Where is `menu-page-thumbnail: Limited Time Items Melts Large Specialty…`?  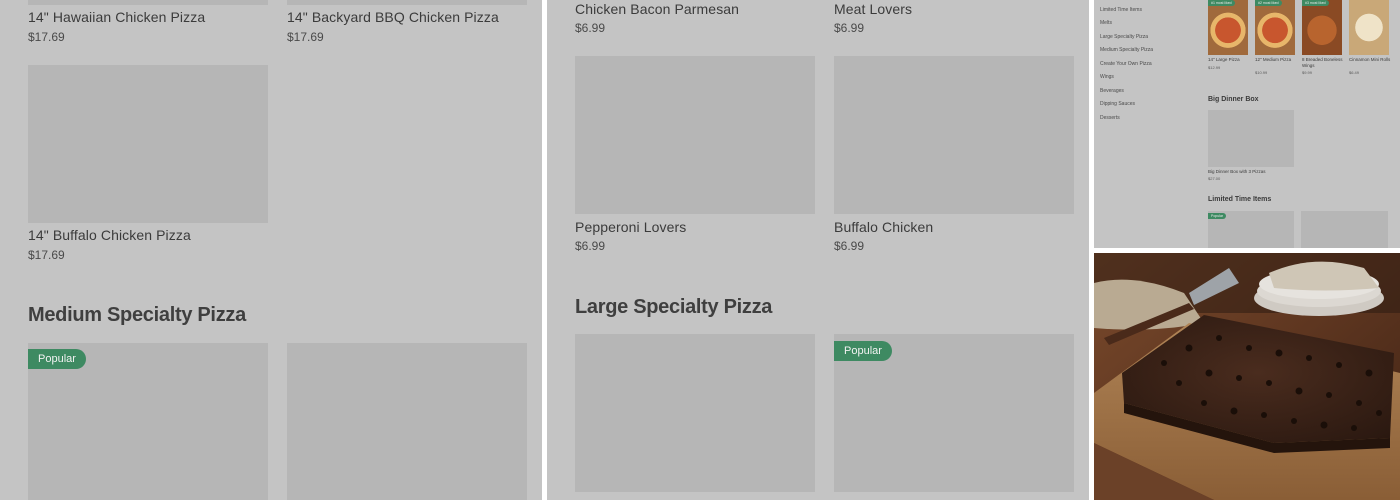 menu-page-thumbnail: Limited Time Items Melts Large Specialty… is located at coordinates (1247, 124).